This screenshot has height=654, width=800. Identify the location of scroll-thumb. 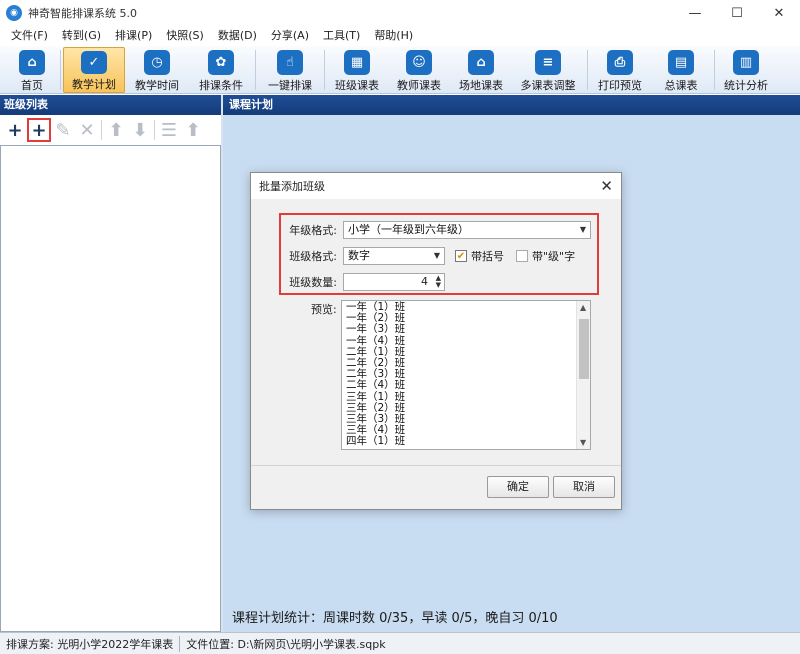
(584, 349).